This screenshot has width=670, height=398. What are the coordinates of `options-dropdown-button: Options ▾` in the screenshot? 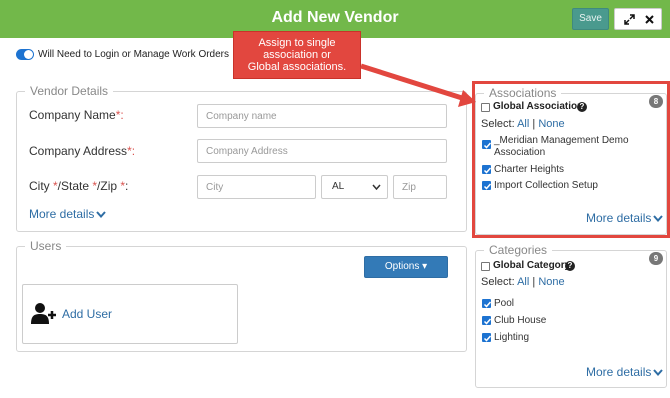 It's located at (406, 267).